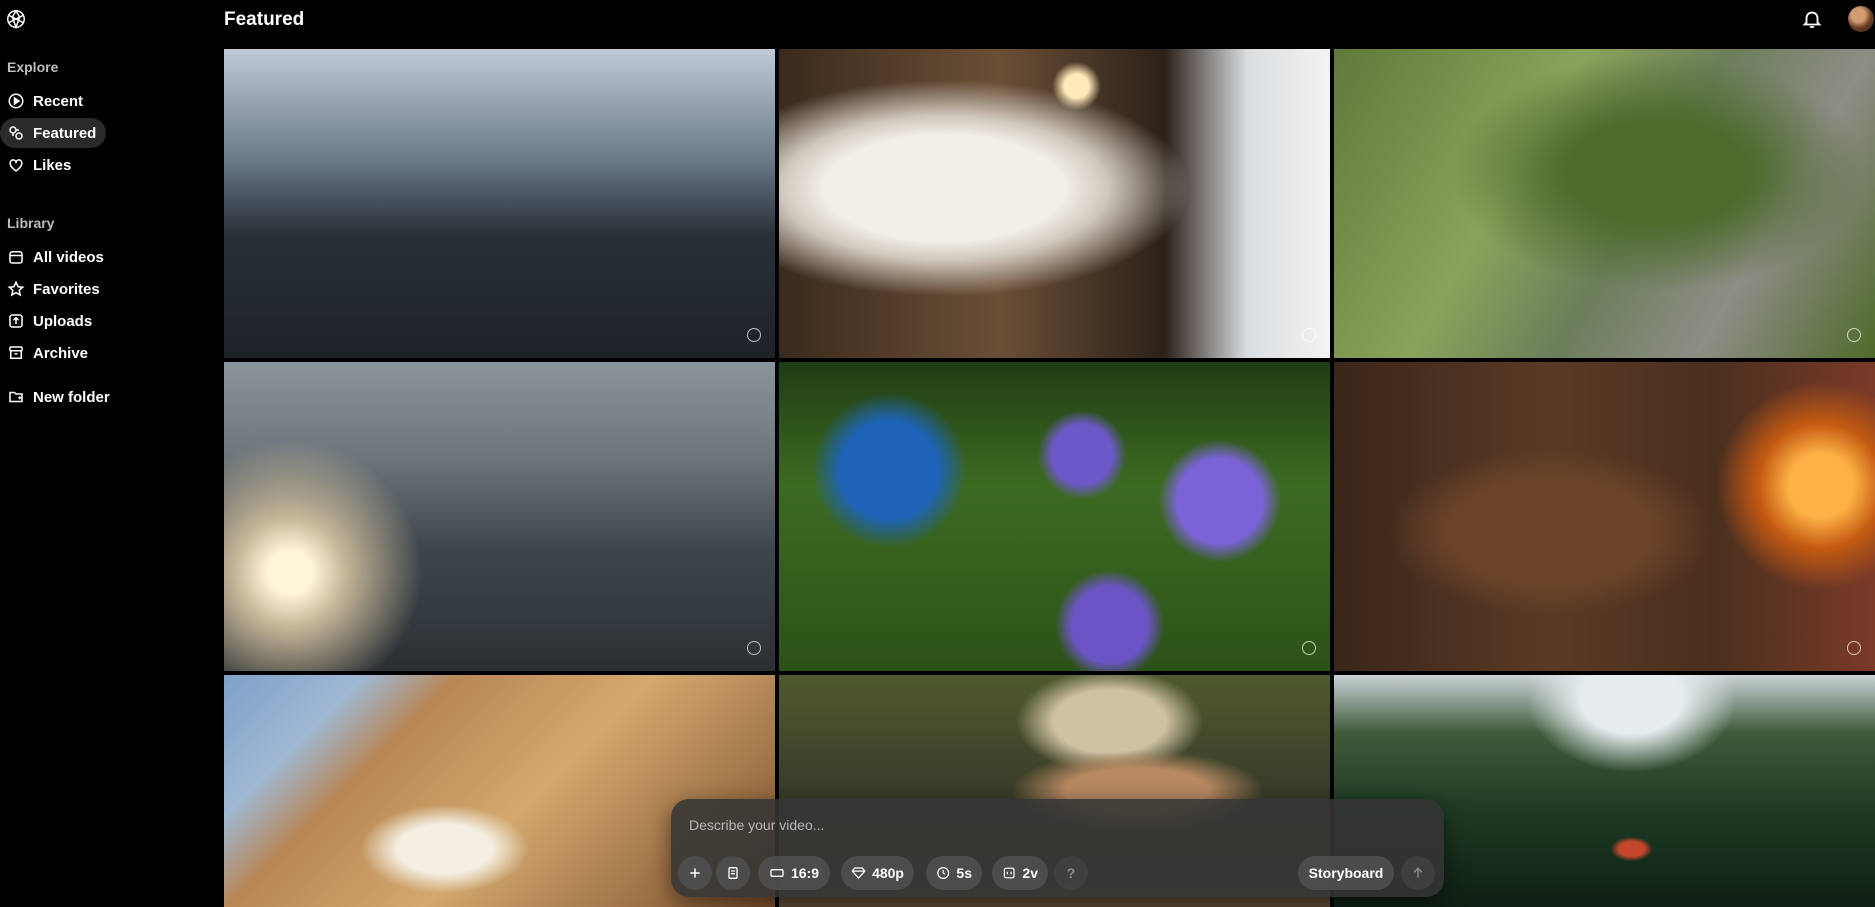  What do you see at coordinates (33, 67) in the screenshot?
I see `explore-section-title: Explore` at bounding box center [33, 67].